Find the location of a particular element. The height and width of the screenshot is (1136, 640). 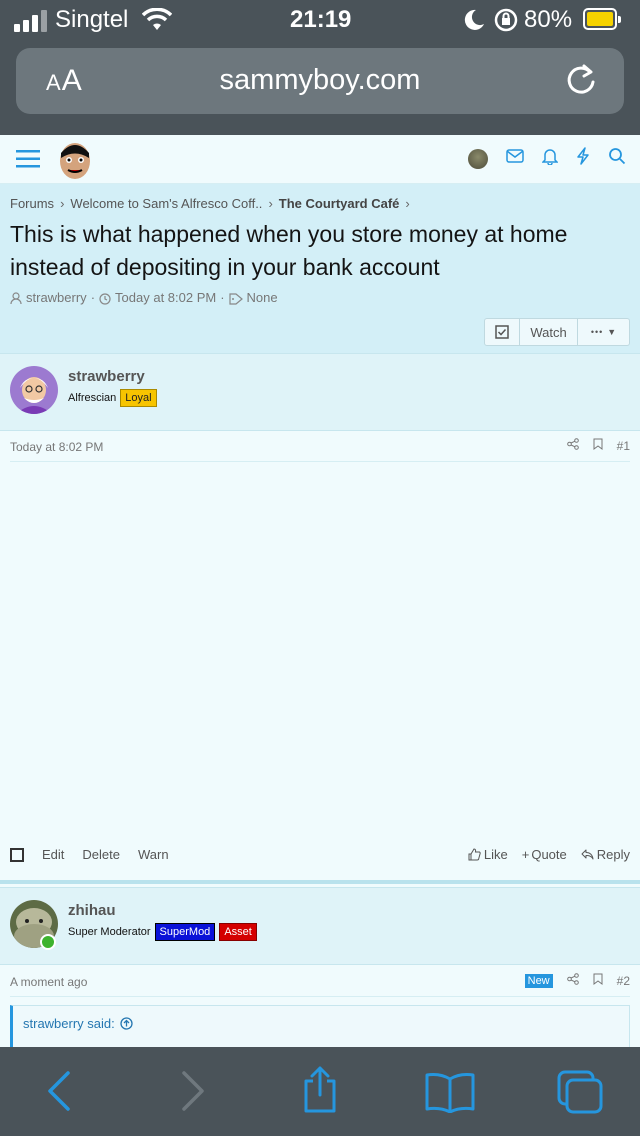

post-actions: Edit Delete Warn Like + Quote Reply is located at coordinates (320, 856).